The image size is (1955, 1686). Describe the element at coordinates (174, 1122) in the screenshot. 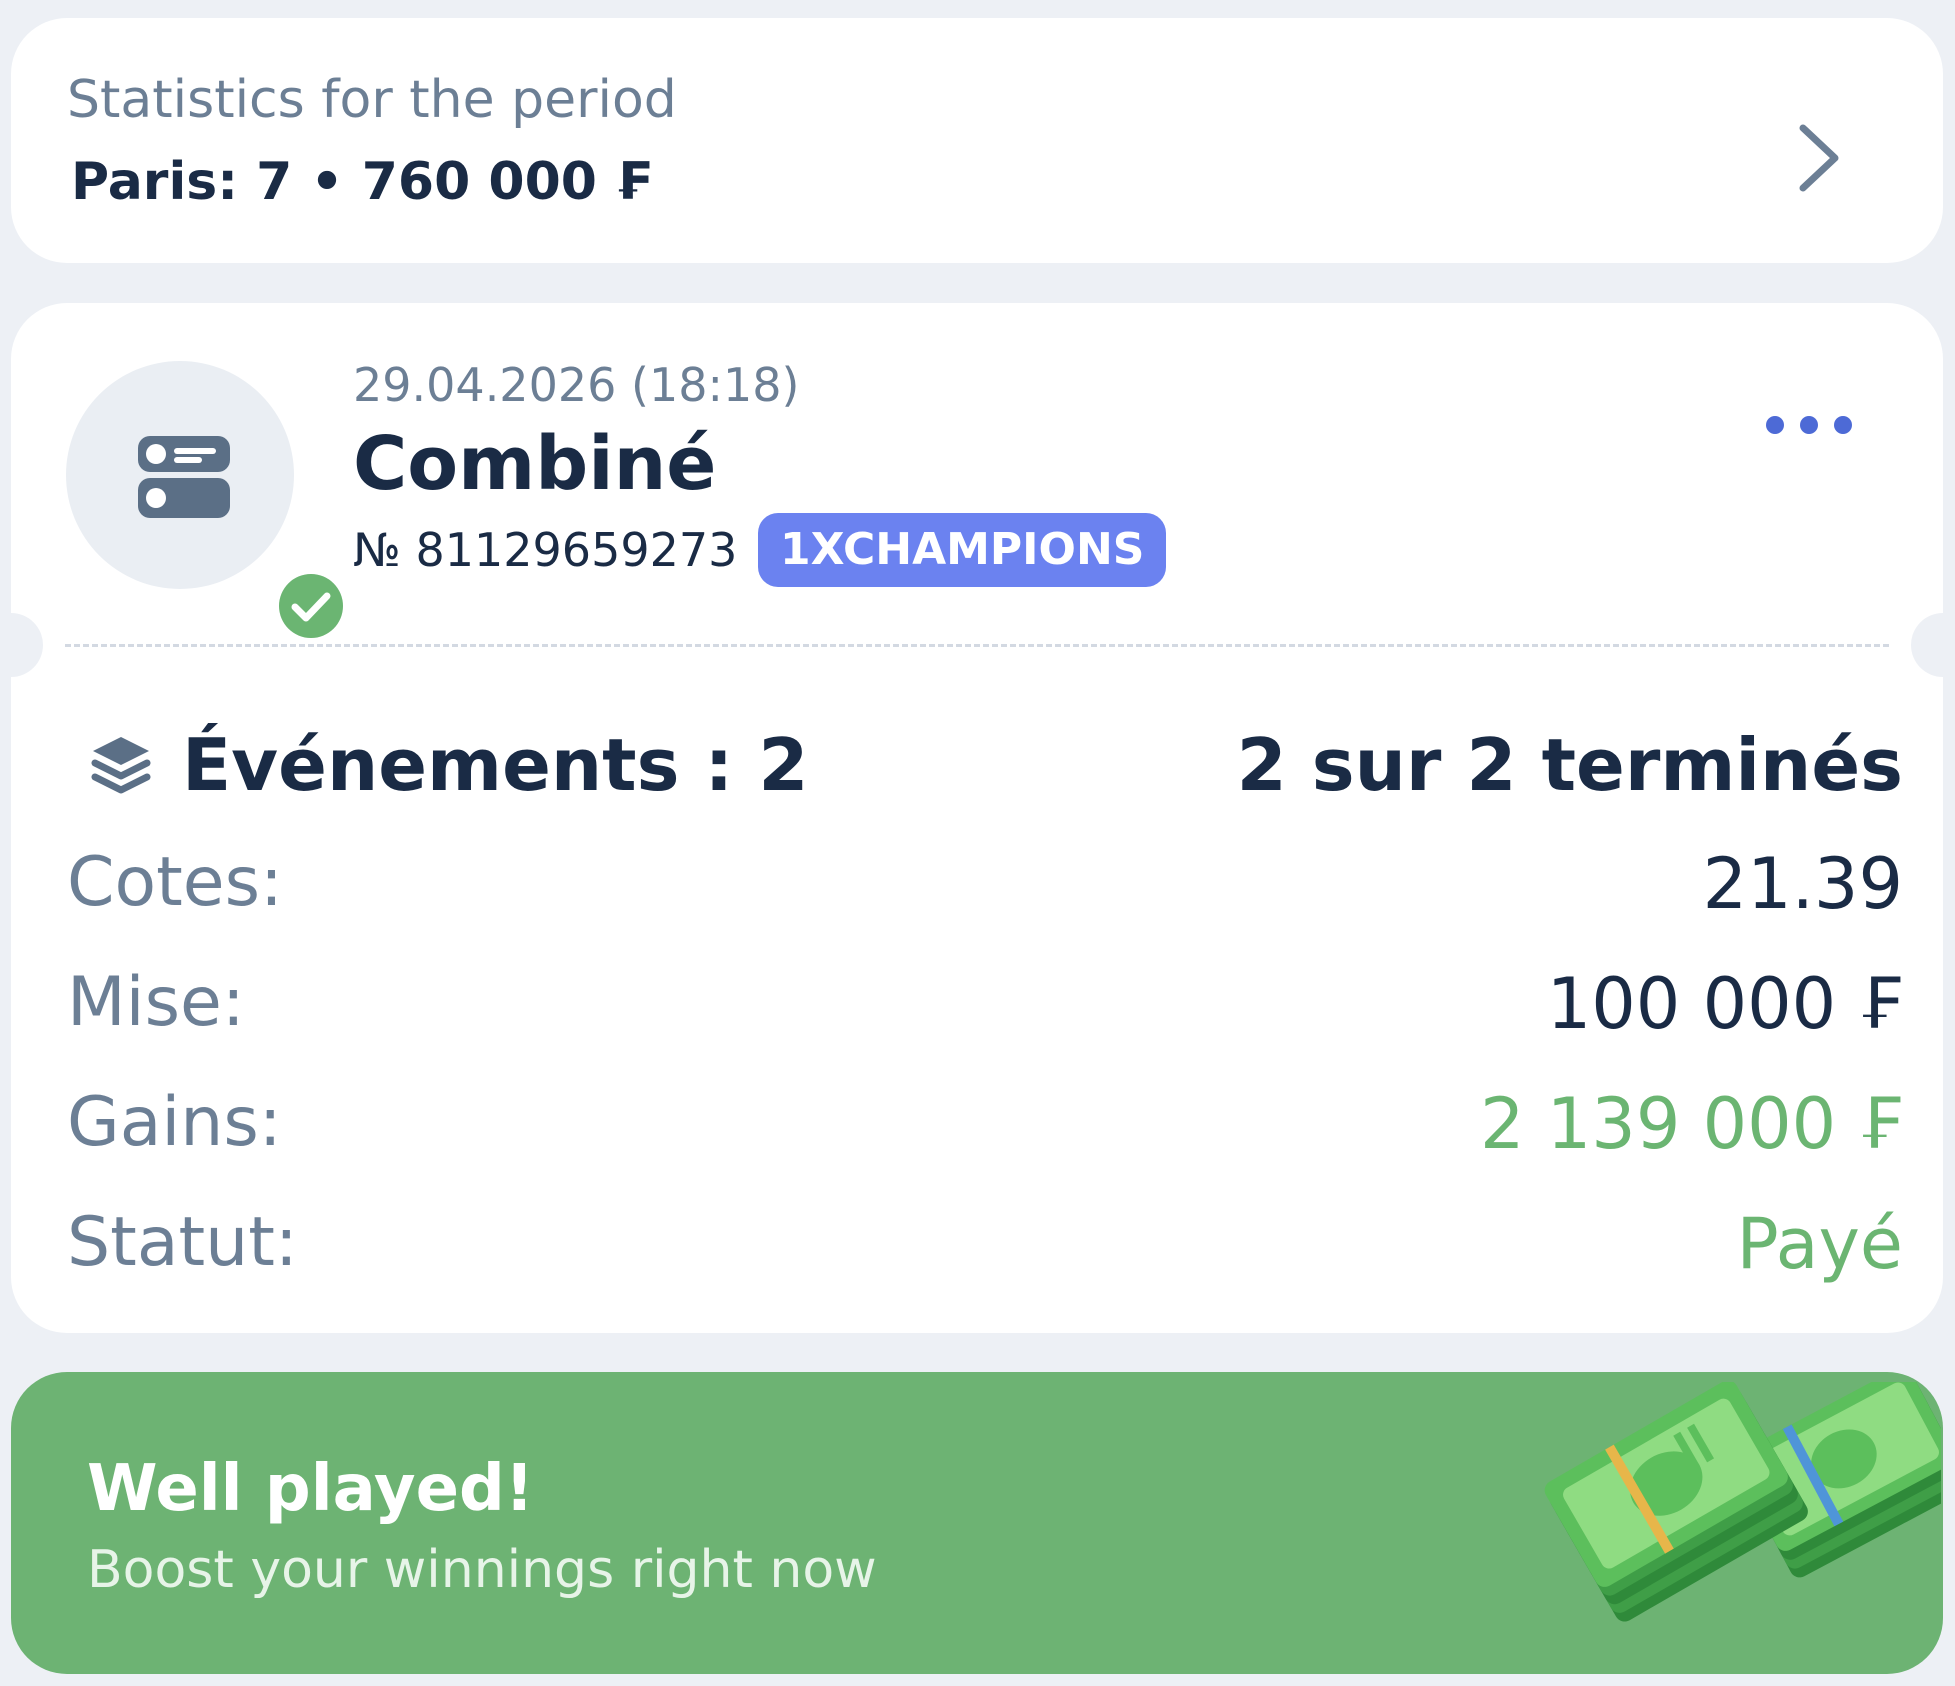

I see `winnings-label: Gains:` at that location.